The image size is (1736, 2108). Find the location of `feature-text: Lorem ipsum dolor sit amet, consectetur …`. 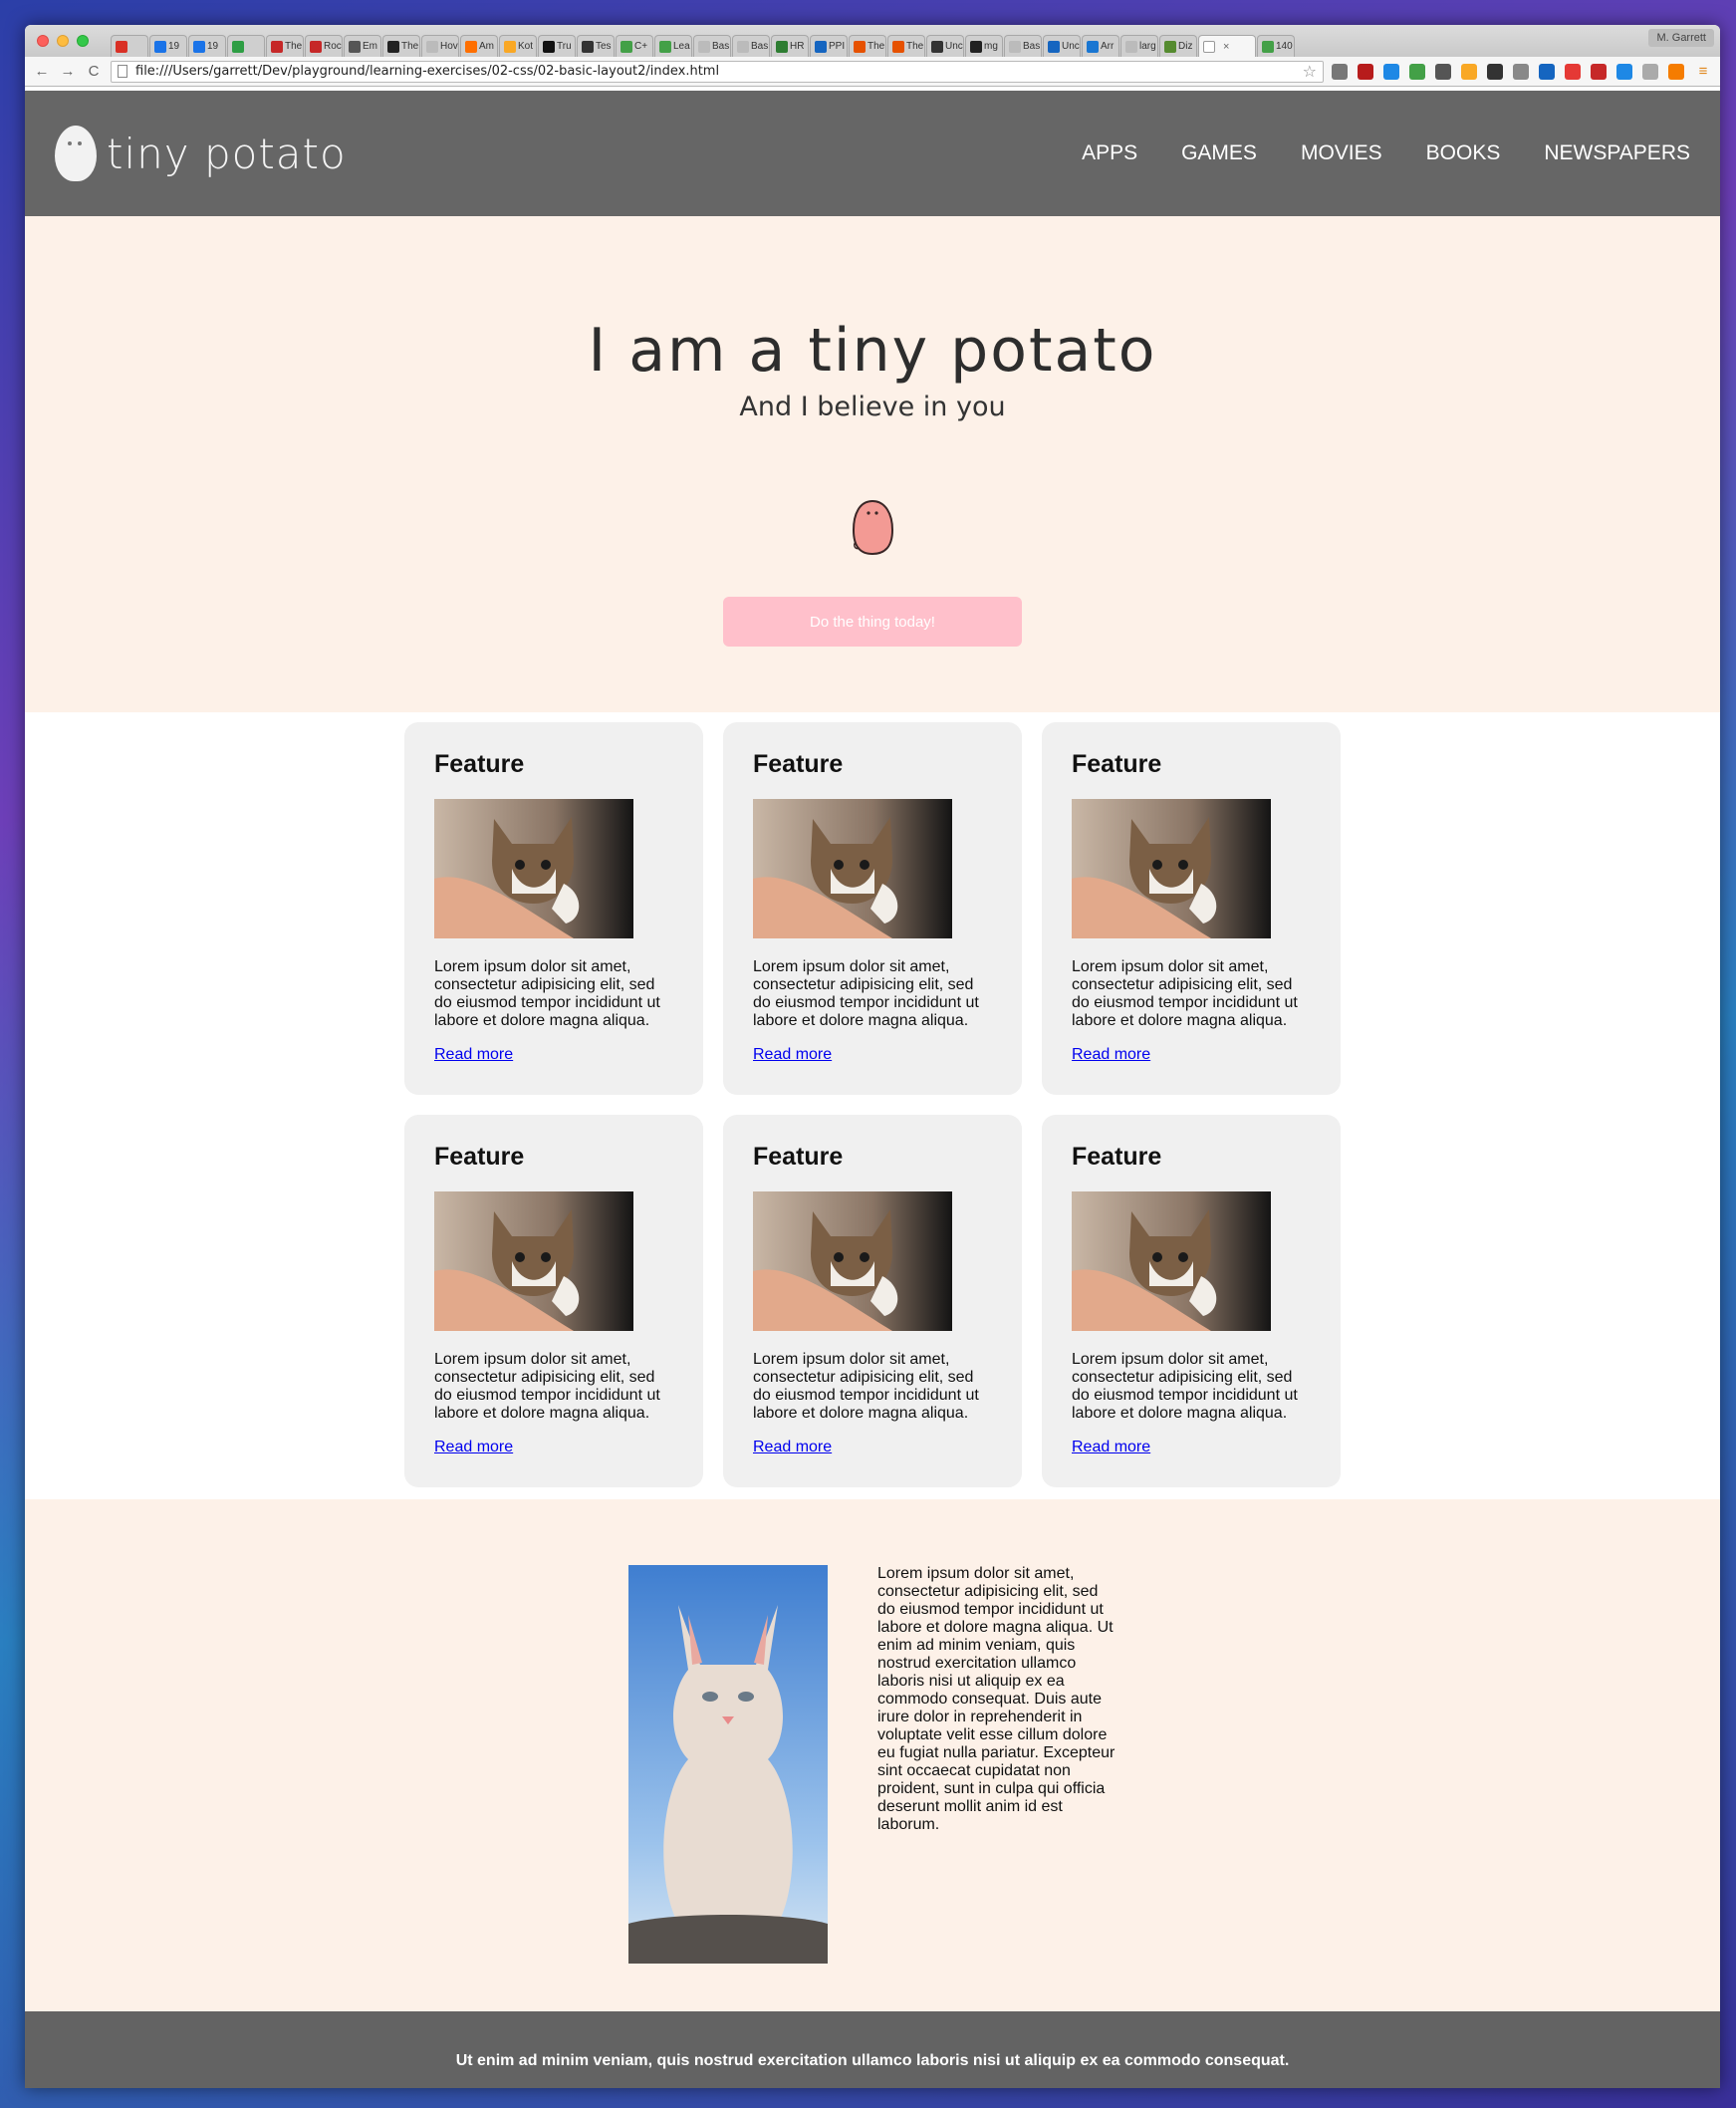

feature-text: Lorem ipsum dolor sit amet, consectetur … is located at coordinates (1185, 1387).